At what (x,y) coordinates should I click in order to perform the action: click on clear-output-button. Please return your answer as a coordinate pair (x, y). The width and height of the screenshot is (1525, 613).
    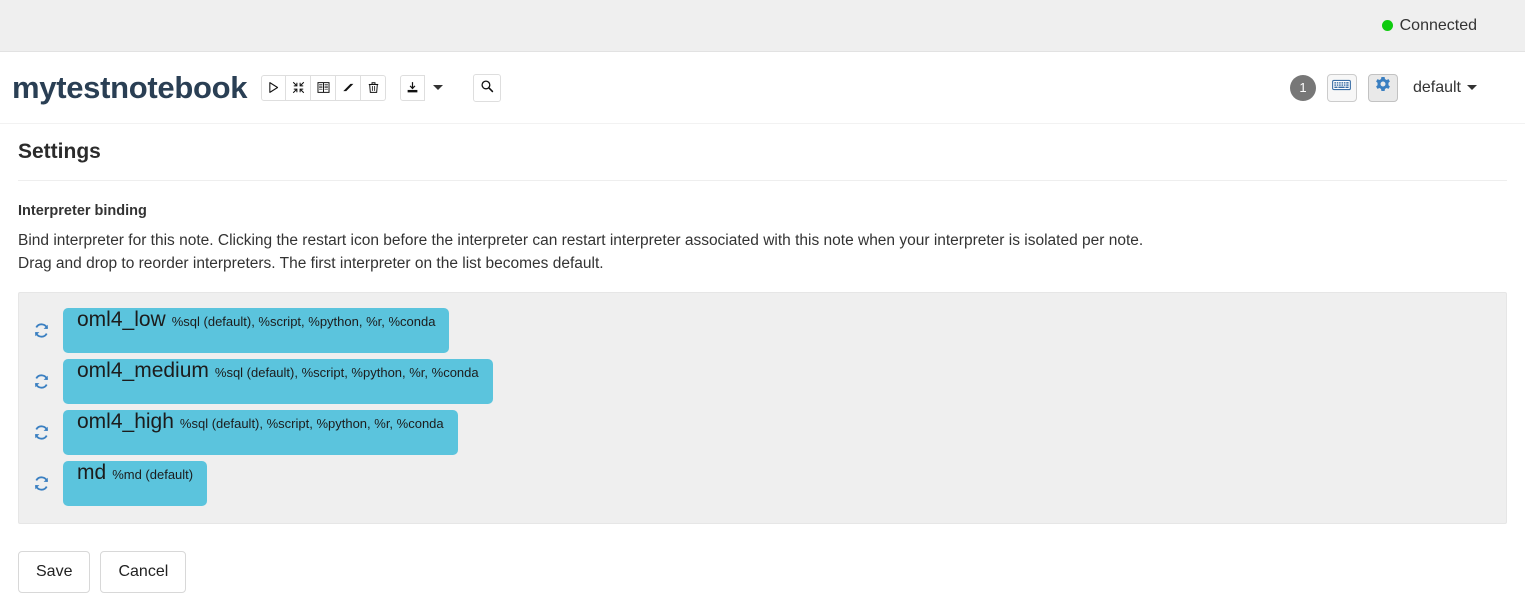
    Looking at the image, I should click on (349, 87).